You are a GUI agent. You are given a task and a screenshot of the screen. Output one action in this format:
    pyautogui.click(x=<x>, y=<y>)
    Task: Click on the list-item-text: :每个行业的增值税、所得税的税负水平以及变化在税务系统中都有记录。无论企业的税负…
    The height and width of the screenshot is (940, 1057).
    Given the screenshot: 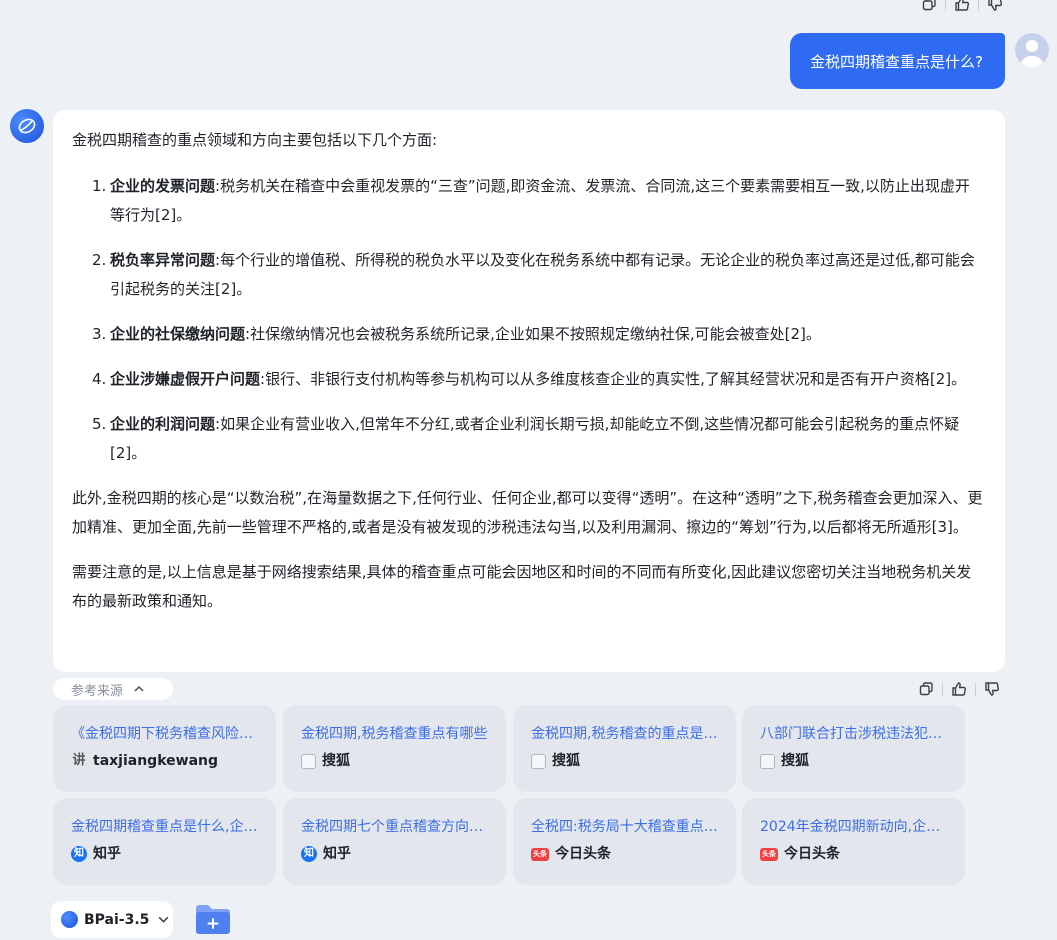 What is the action you would take?
    pyautogui.click(x=542, y=274)
    